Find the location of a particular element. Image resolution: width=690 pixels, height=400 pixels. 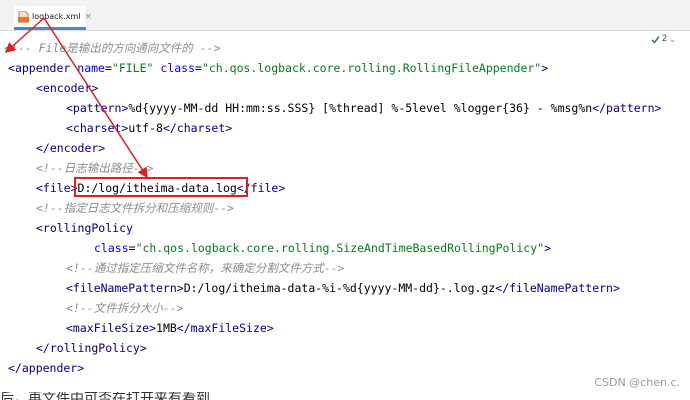

tag-name: <encoder> is located at coordinates (67, 88).